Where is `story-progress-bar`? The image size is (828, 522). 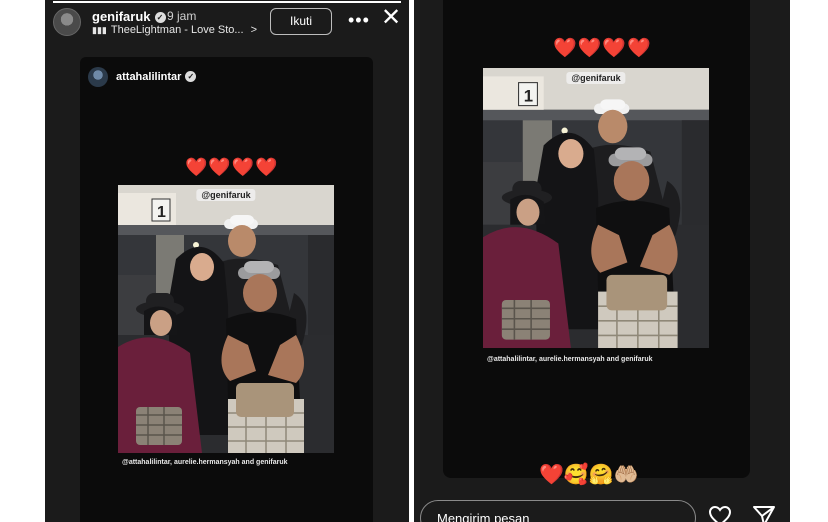 story-progress-bar is located at coordinates (227, 2).